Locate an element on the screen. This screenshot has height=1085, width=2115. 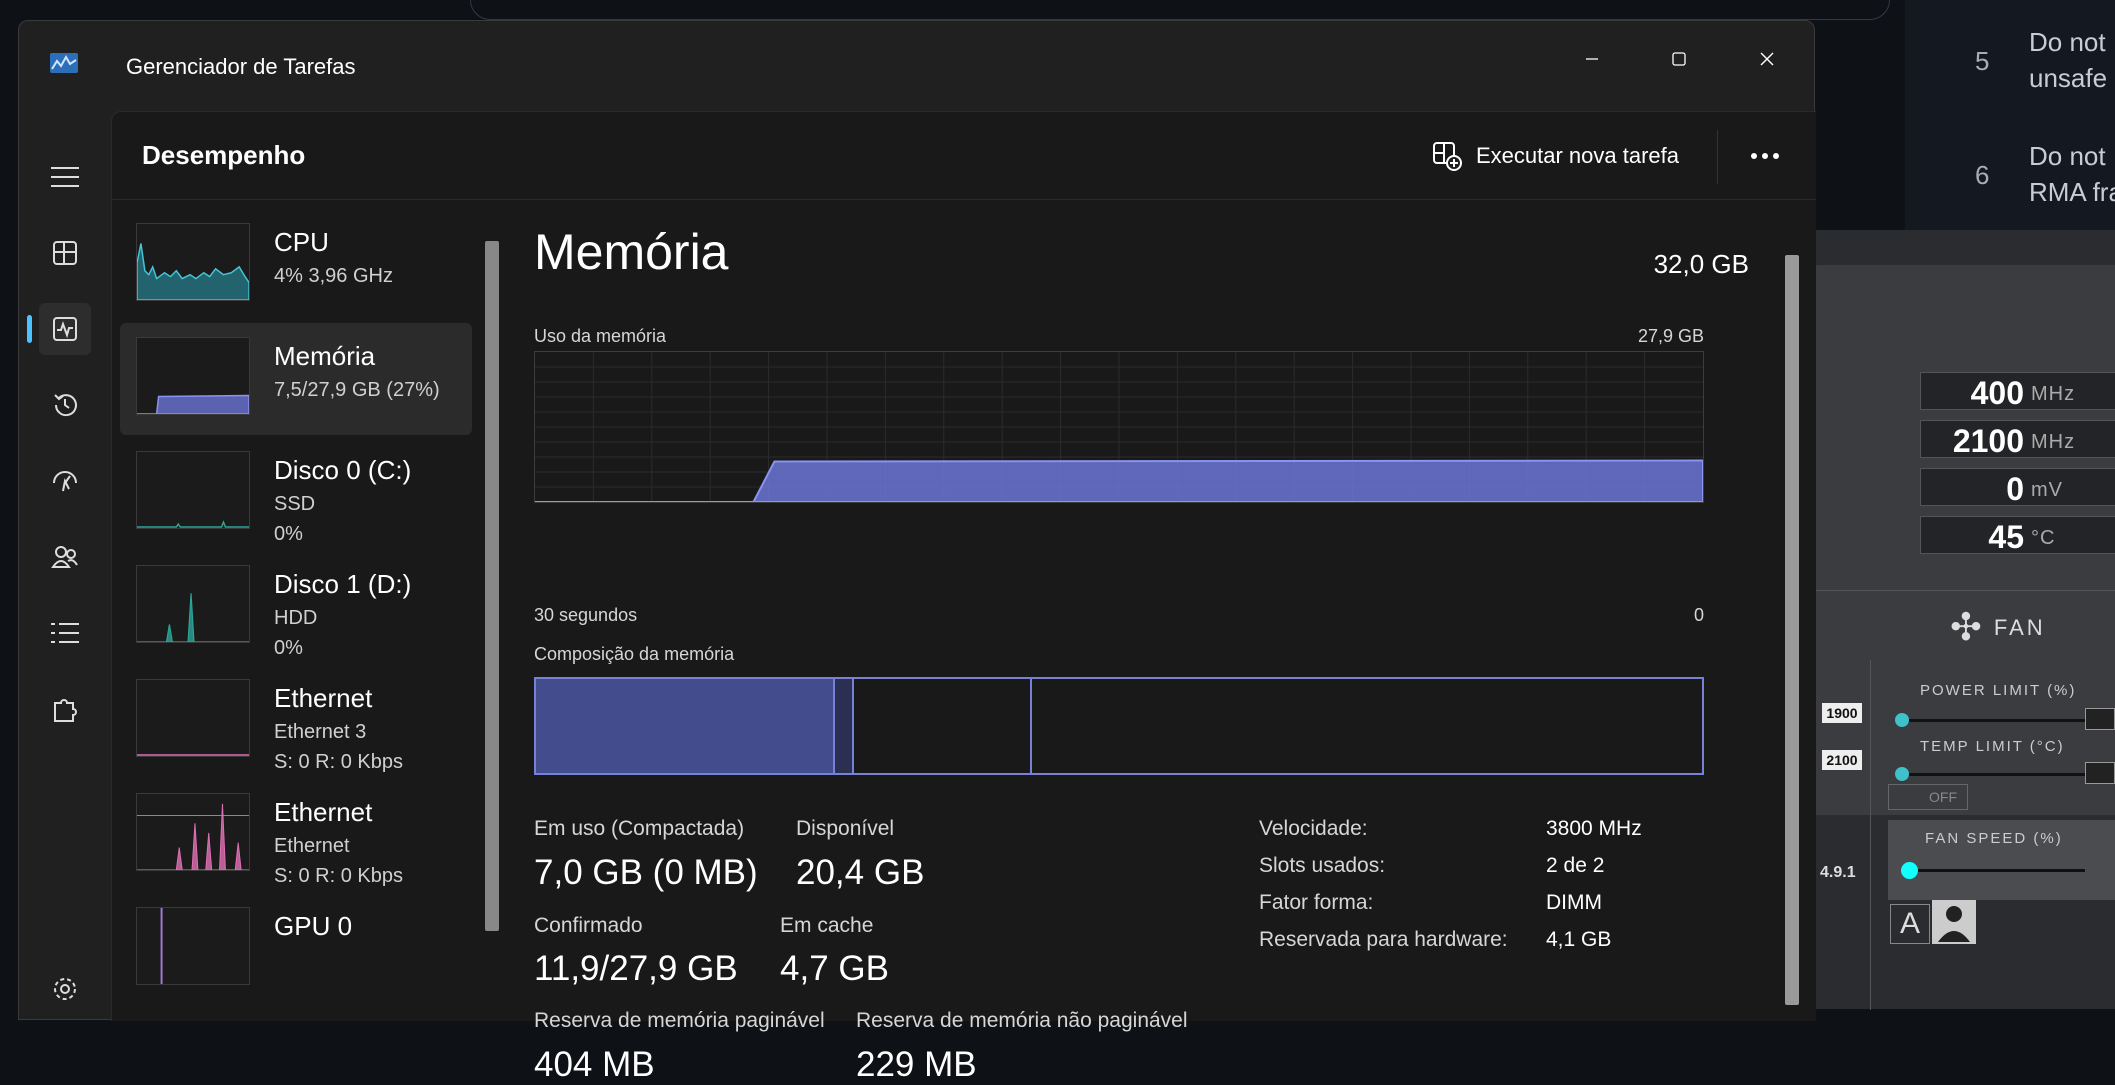
run-task-label: Executar nova tarefa is located at coordinates (1578, 155).